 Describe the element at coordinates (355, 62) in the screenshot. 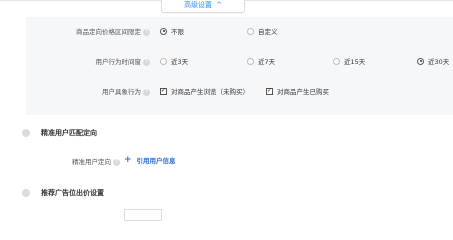

I see `option-label: 近15天` at that location.